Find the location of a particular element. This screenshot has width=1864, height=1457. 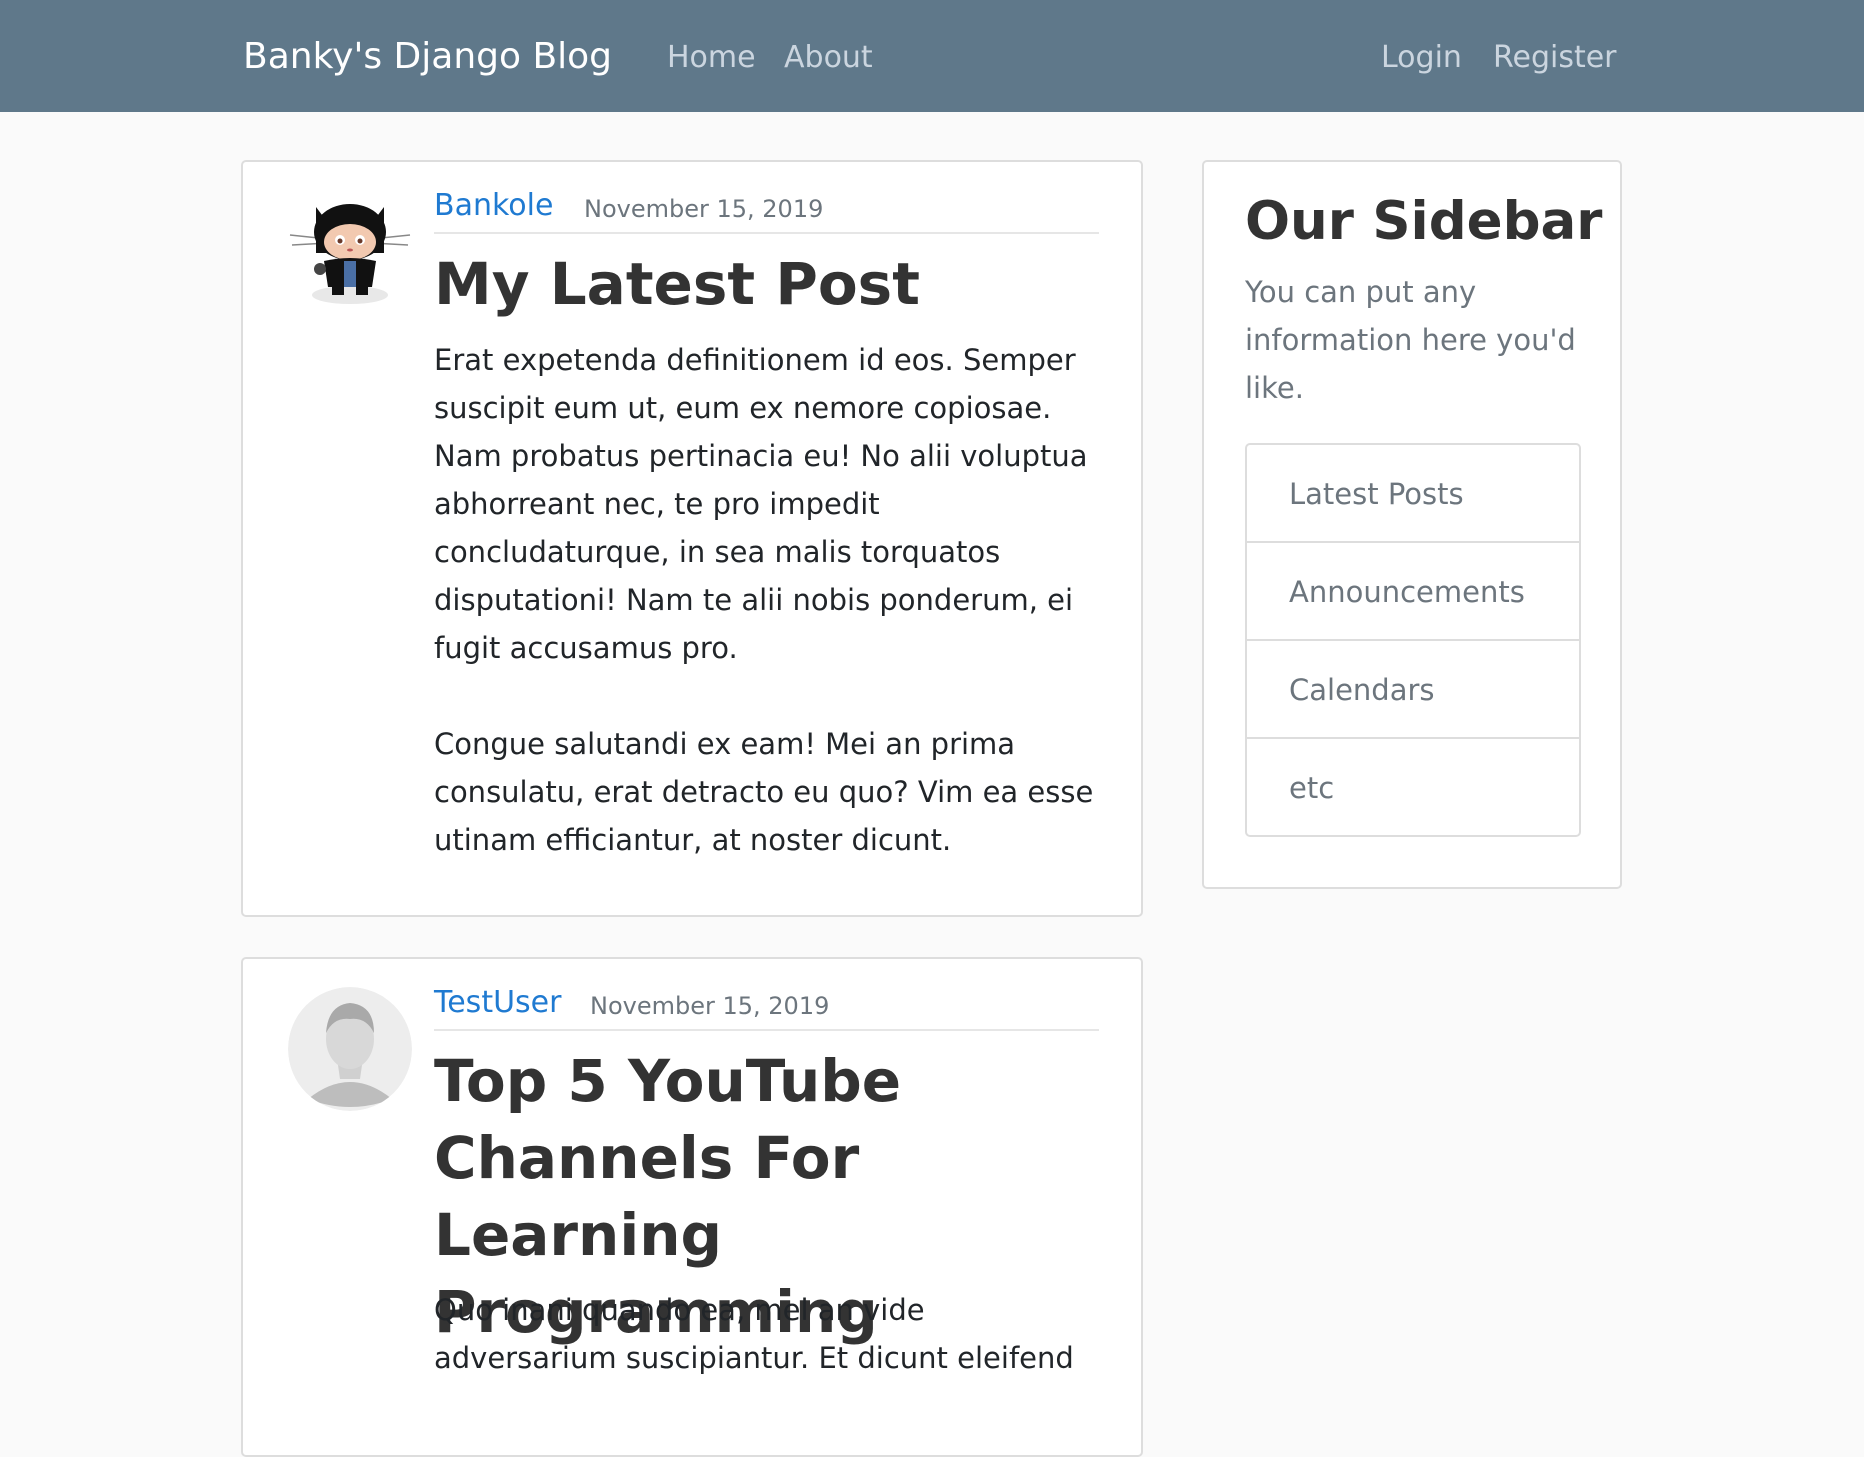

octocat-avatar is located at coordinates (350, 249).